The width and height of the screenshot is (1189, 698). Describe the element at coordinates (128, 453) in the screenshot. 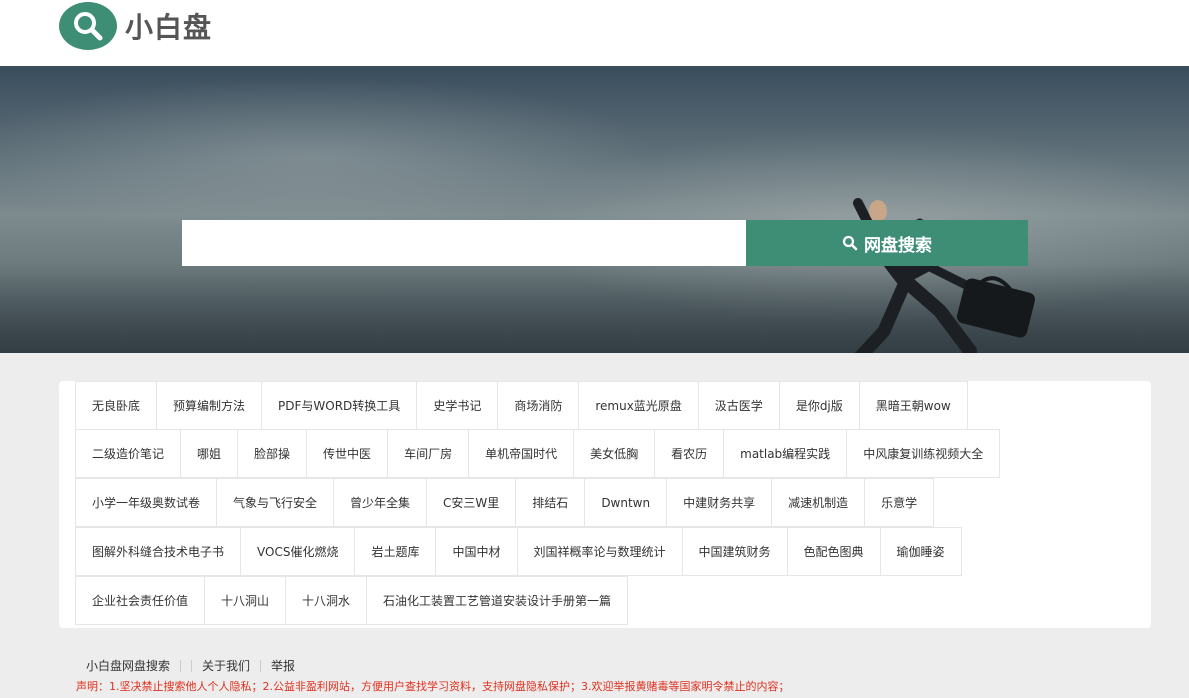

I see `keyword-tag: 二级造价笔记` at that location.